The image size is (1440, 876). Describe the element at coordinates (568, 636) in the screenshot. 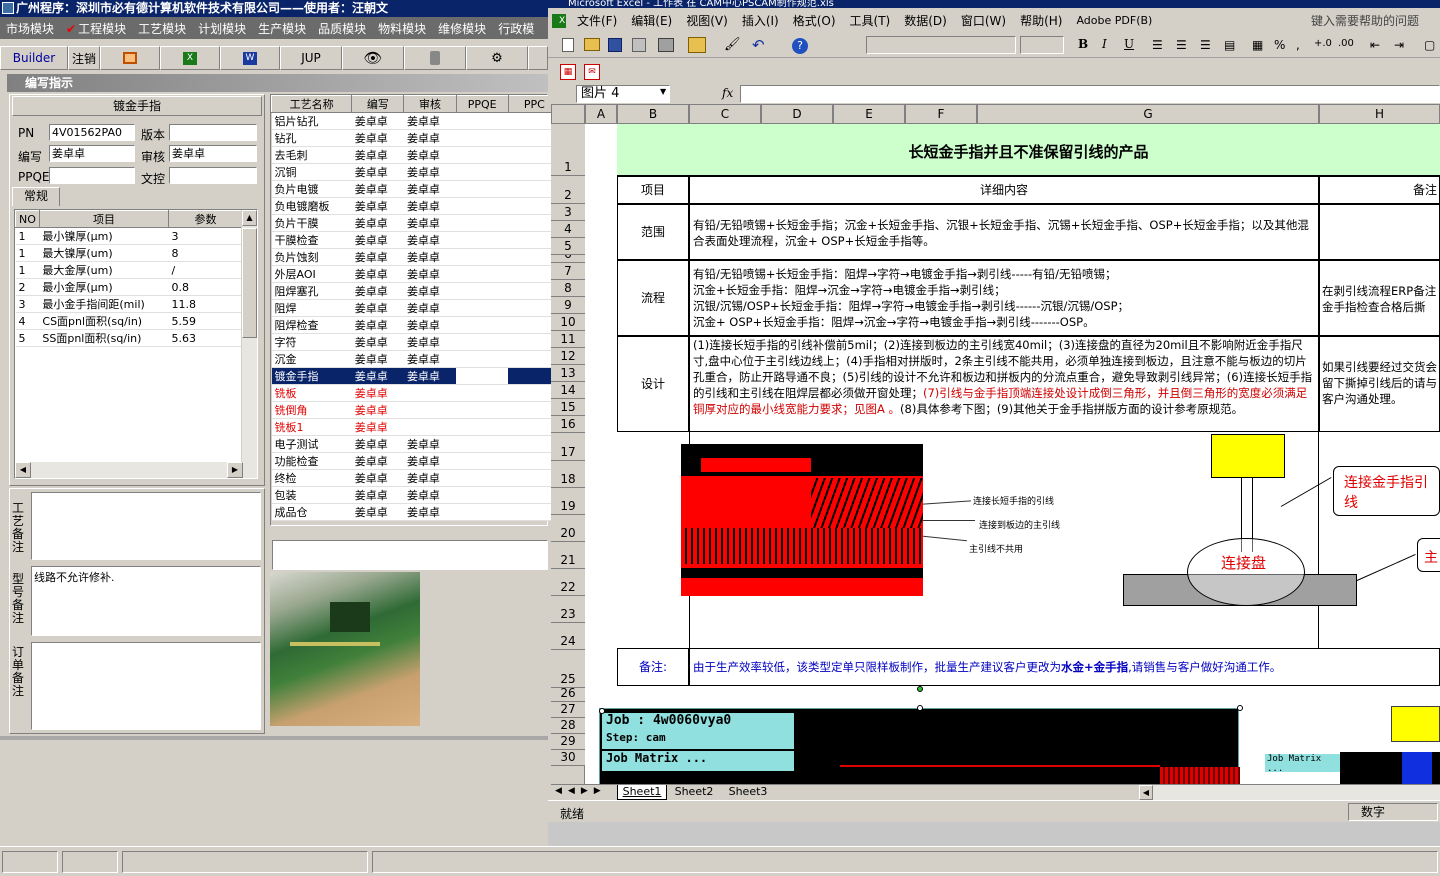

I see `row-header: 24` at that location.